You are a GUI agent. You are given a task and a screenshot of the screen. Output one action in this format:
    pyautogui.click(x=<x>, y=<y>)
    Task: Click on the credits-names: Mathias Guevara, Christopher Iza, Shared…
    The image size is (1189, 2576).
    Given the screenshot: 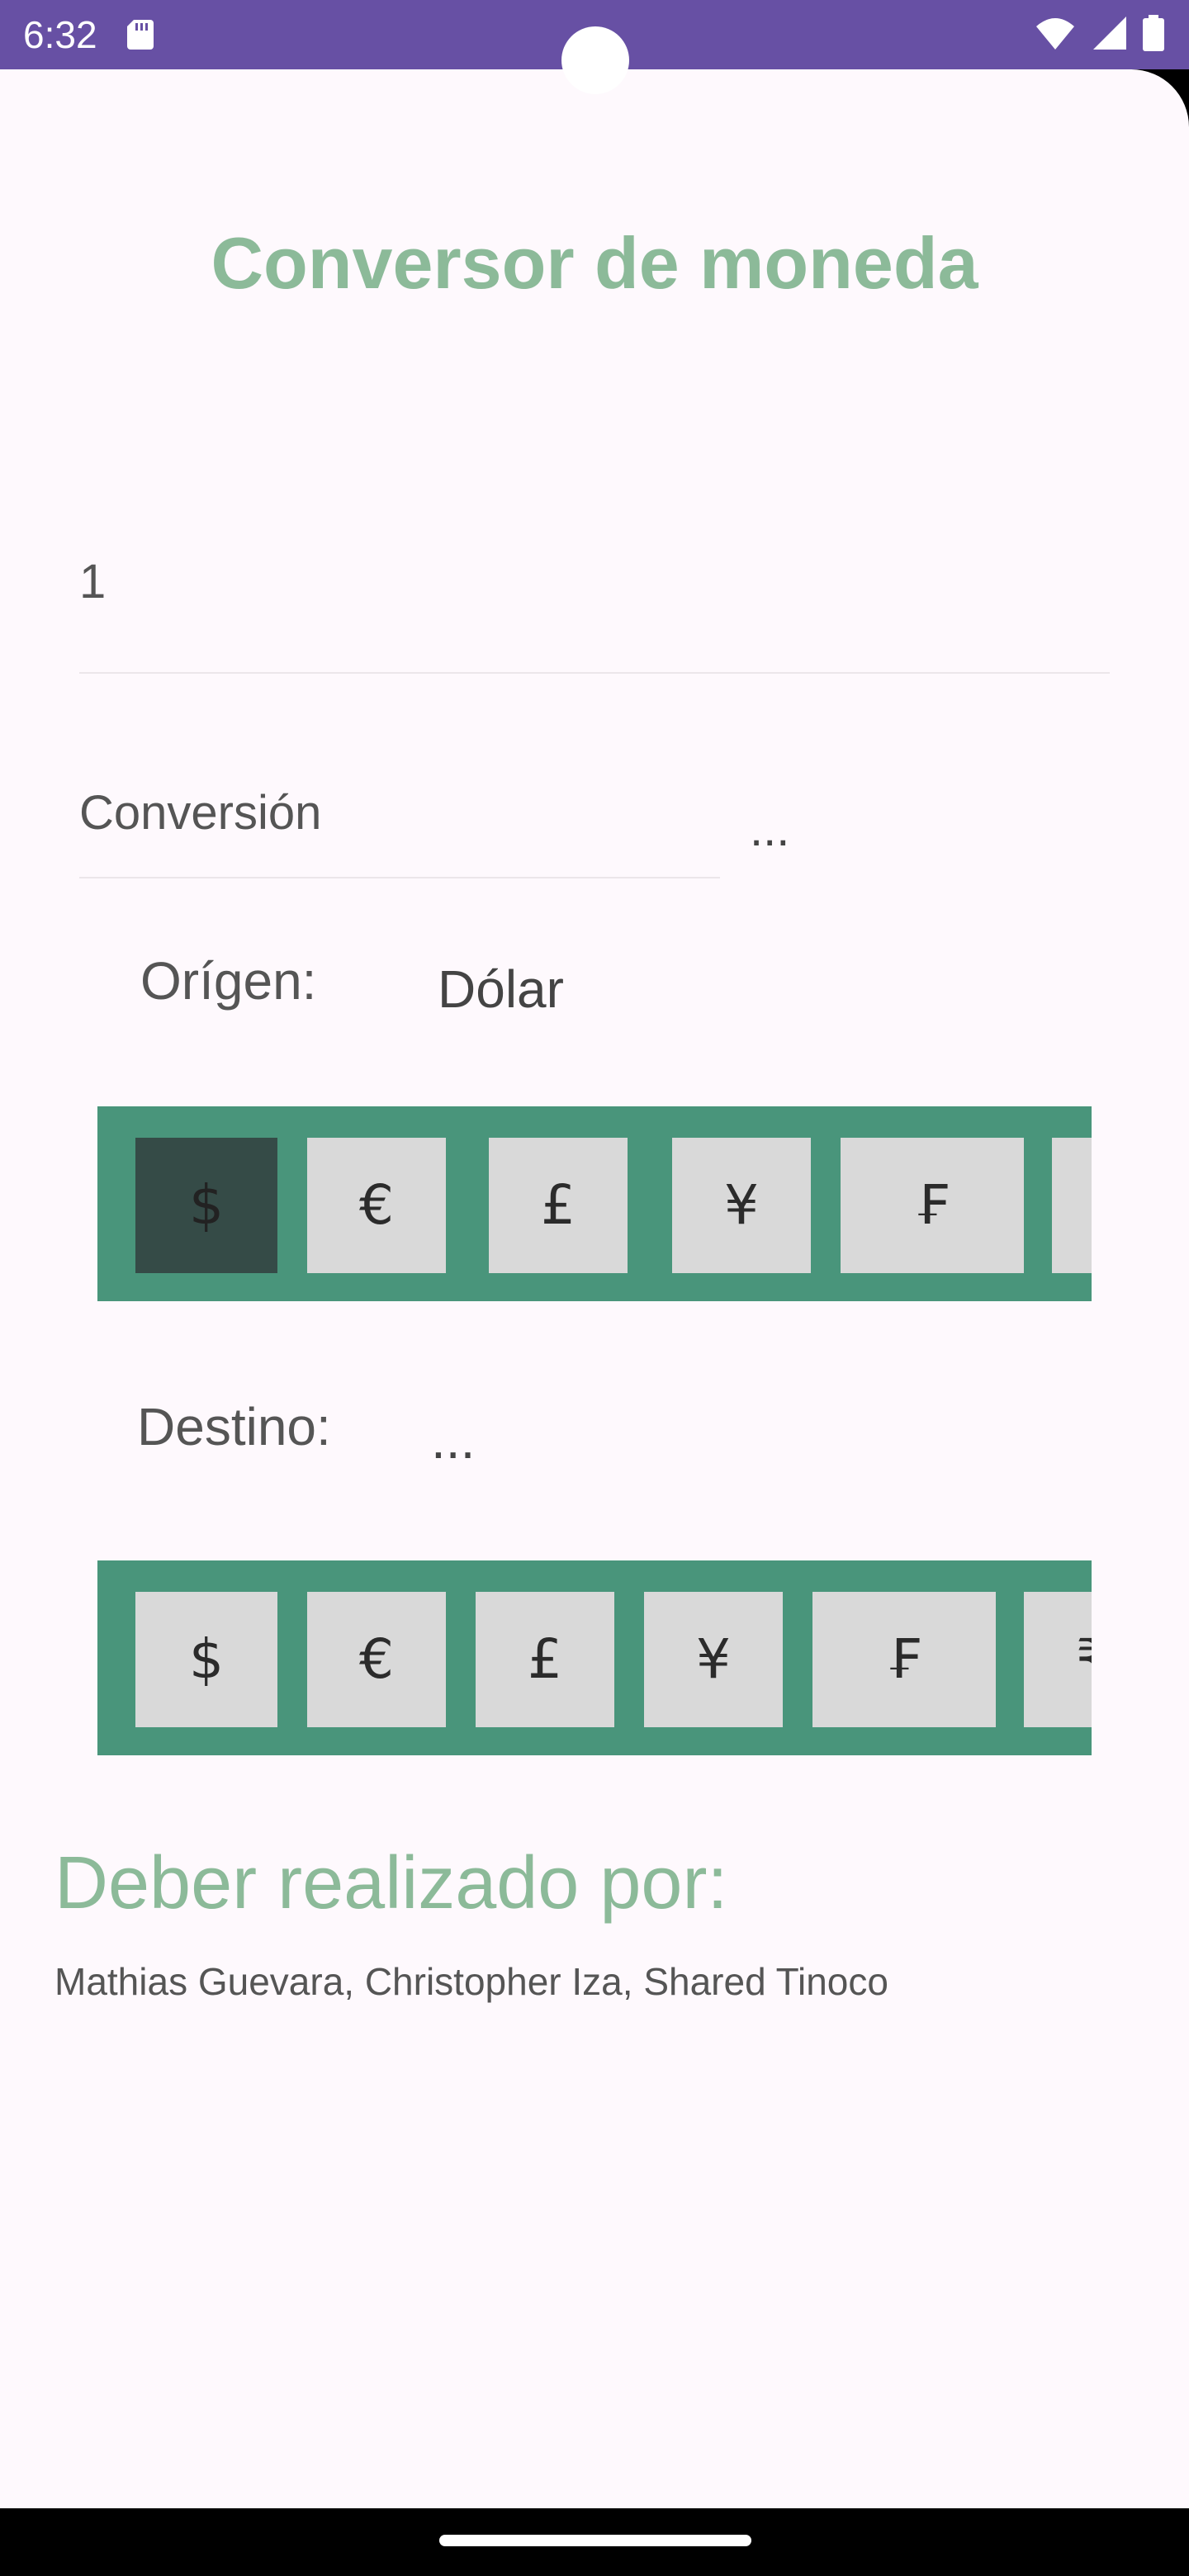 What is the action you would take?
    pyautogui.click(x=471, y=1981)
    